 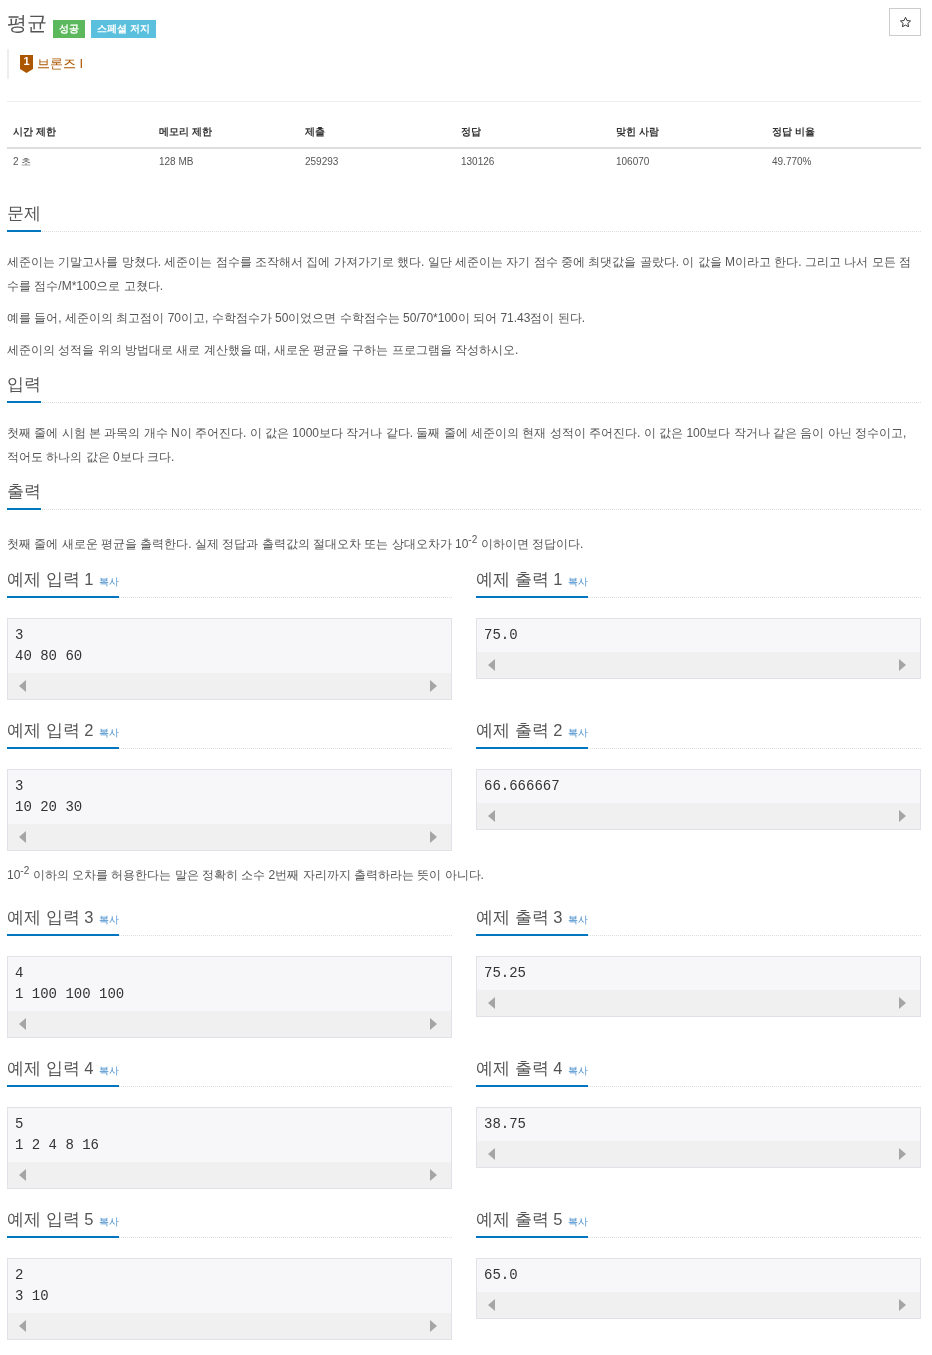 What do you see at coordinates (185, 132) in the screenshot?
I see `column-header: 메모리 제한` at bounding box center [185, 132].